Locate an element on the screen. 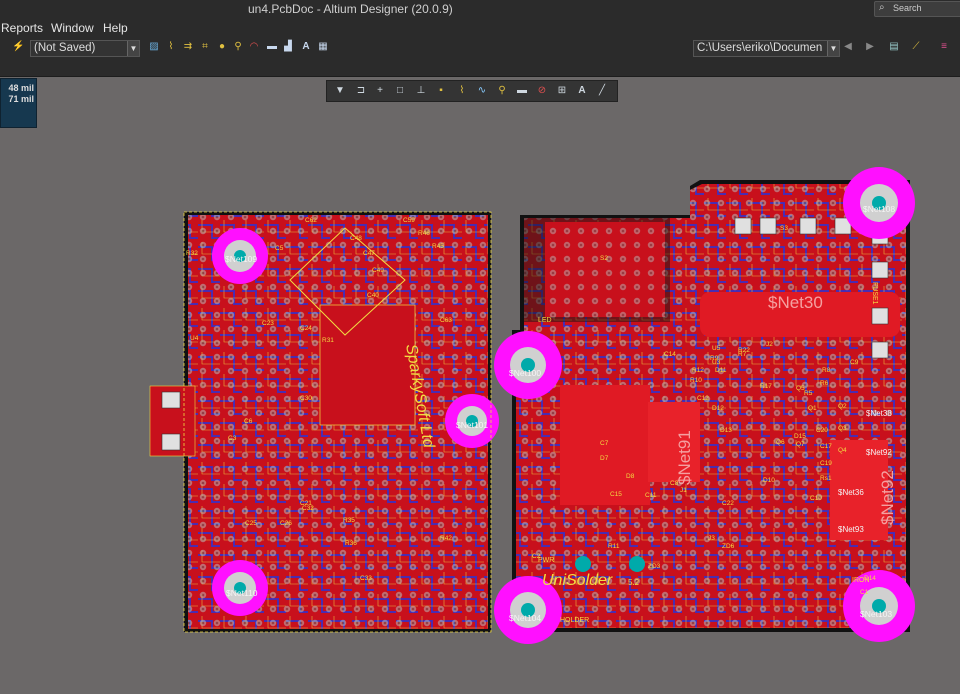 Image resolution: width=960 pixels, height=694 pixels. designator: R10 is located at coordinates (696, 380).